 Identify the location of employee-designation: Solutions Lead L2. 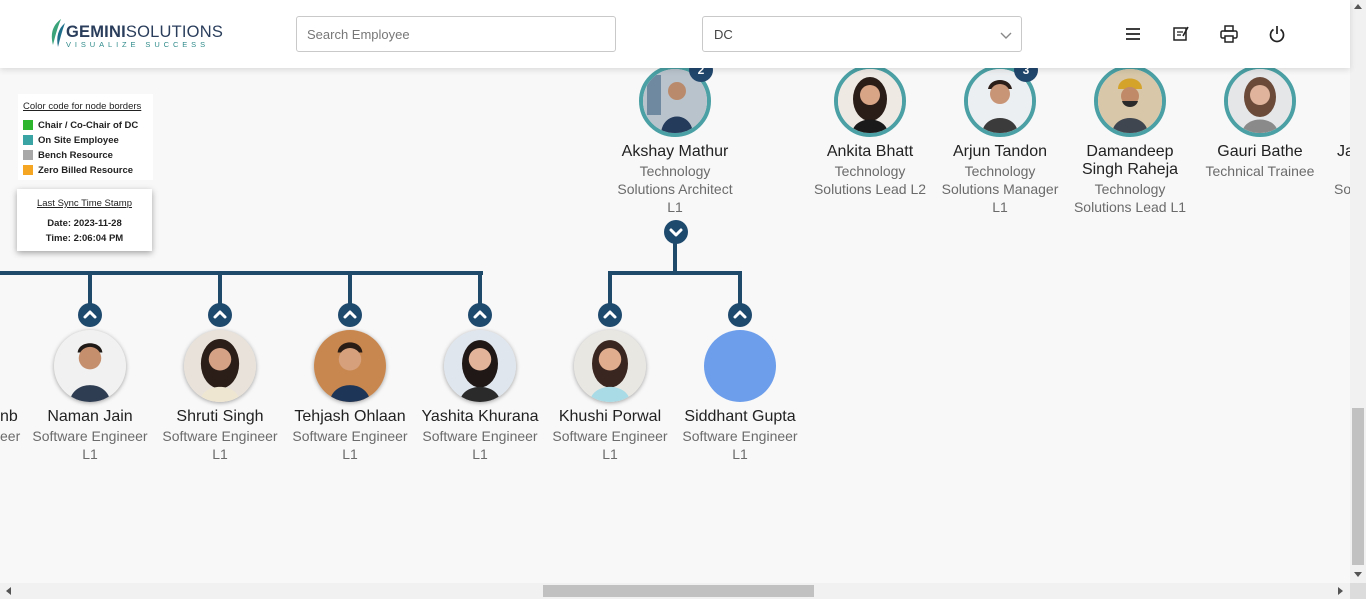
(870, 189).